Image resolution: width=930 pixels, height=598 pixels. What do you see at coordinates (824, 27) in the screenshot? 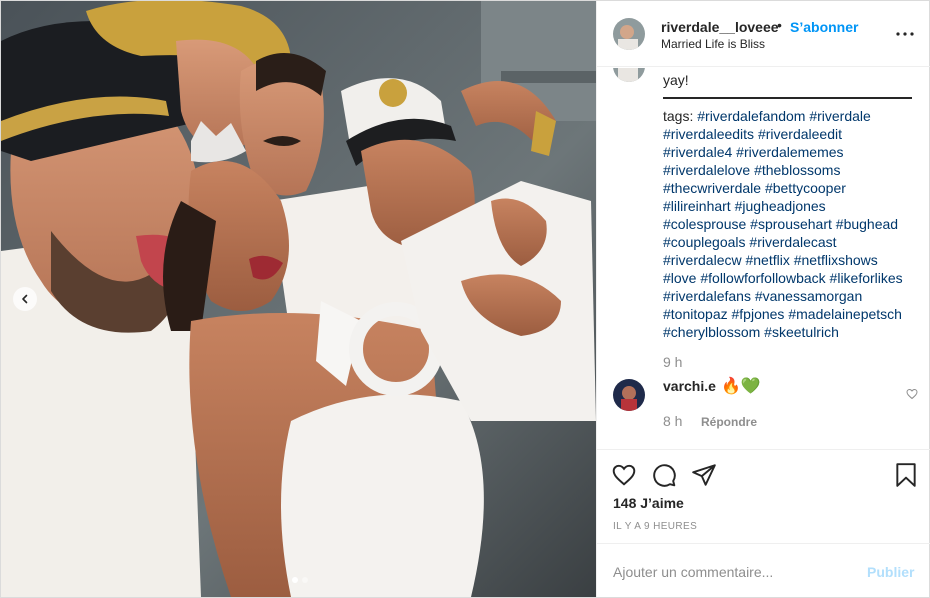
I see `follow-button: S’abonner` at bounding box center [824, 27].